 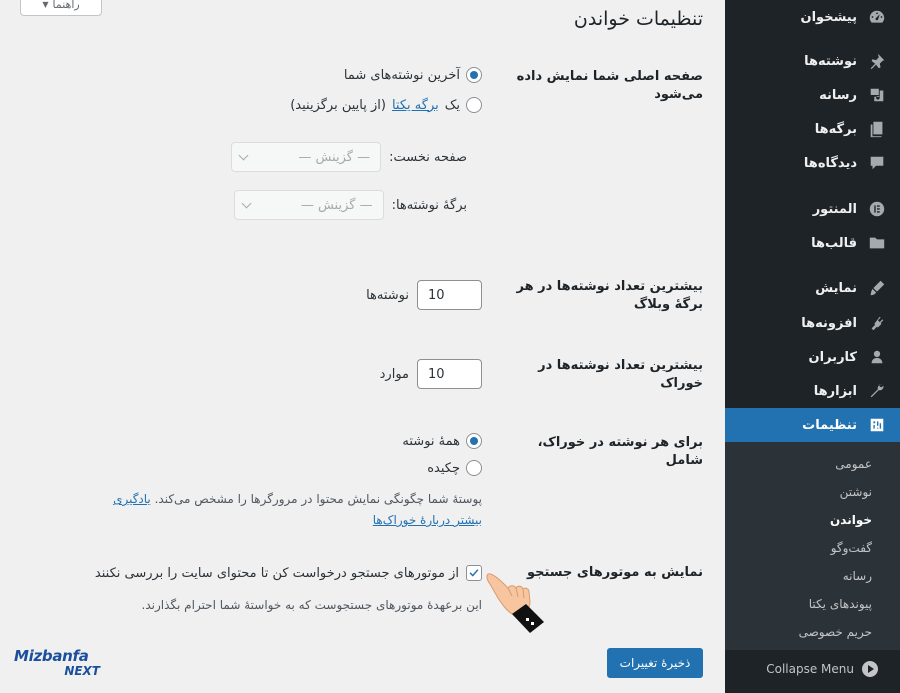 I want to click on posts-per-page-row: نوشته‌ها, so click(x=424, y=295).